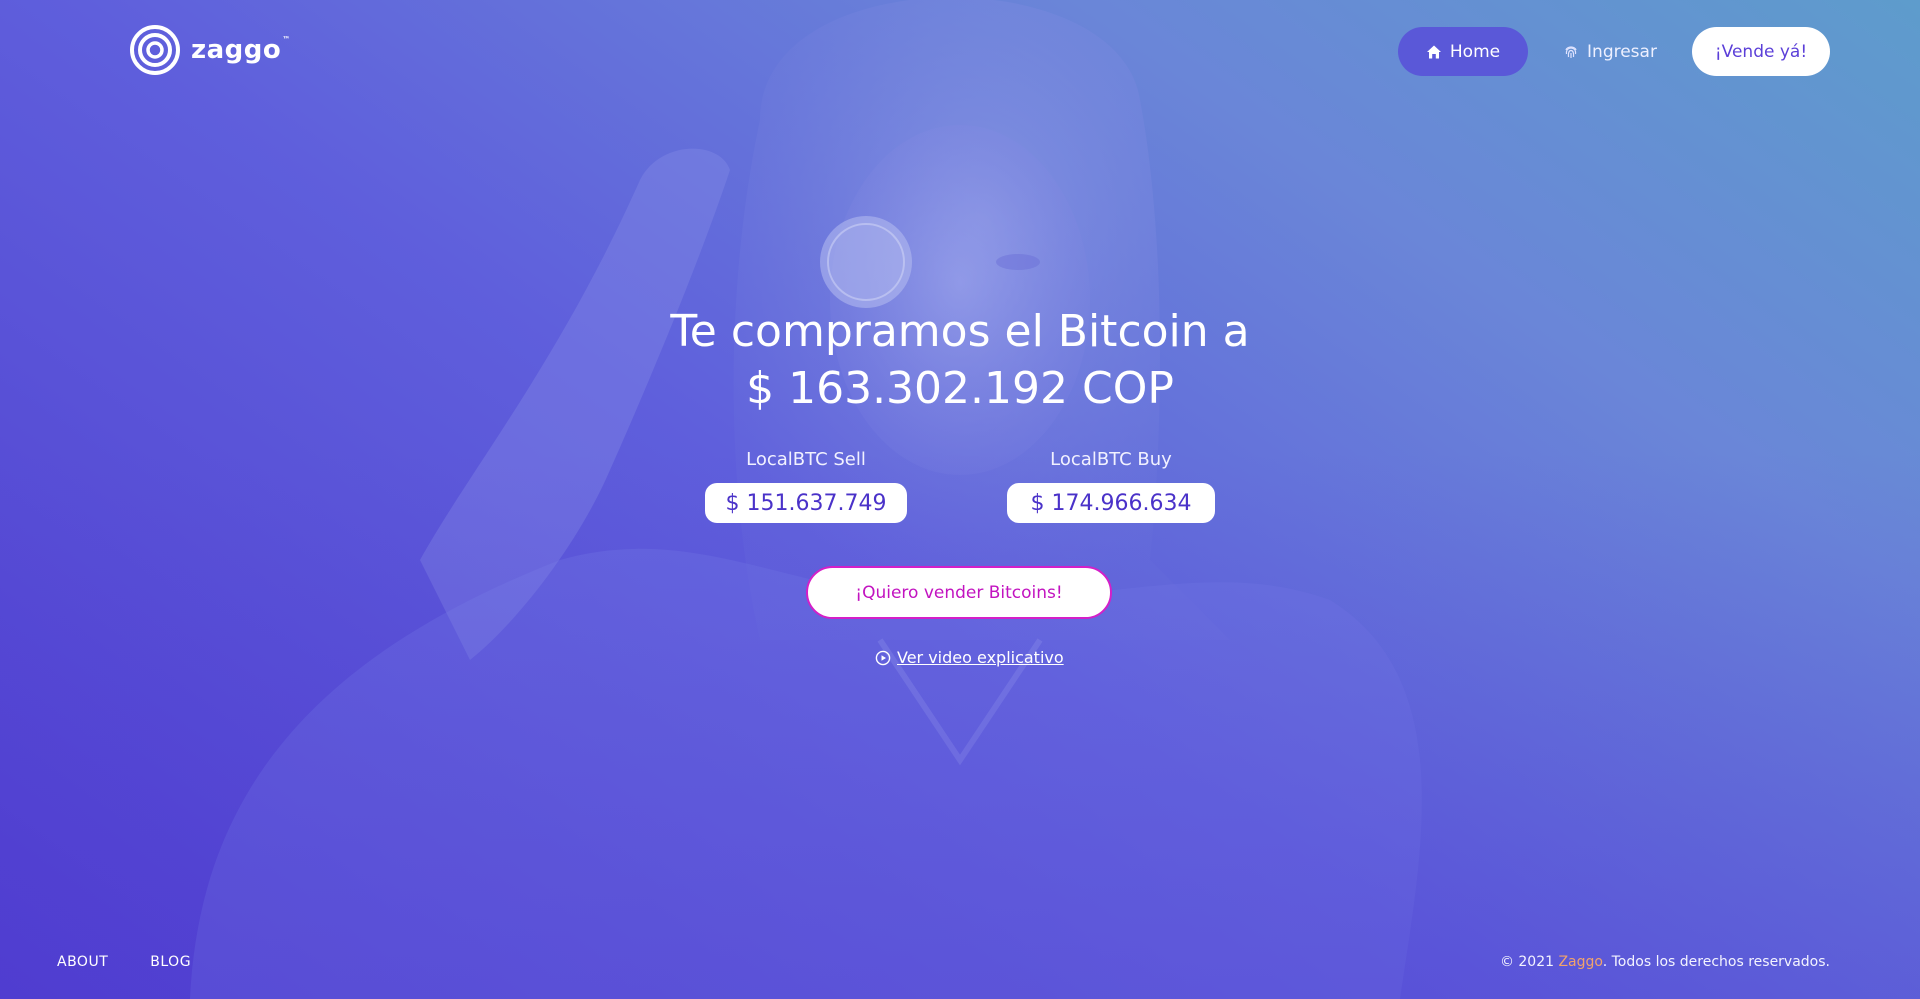 The image size is (1920, 999). What do you see at coordinates (1622, 51) in the screenshot?
I see `login-label: Ingresar` at bounding box center [1622, 51].